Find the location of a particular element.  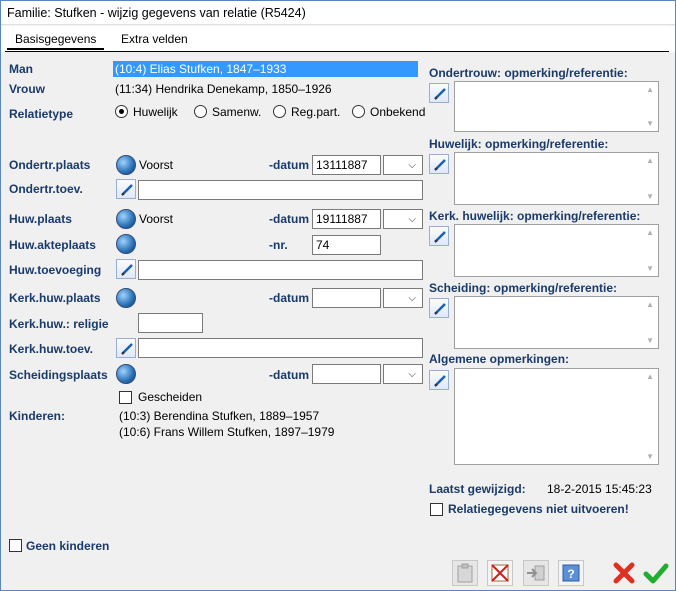

kerk-huwelijk-opmerking-label: Kerk. huwelijk: opmerking/referentie: is located at coordinates (535, 216).